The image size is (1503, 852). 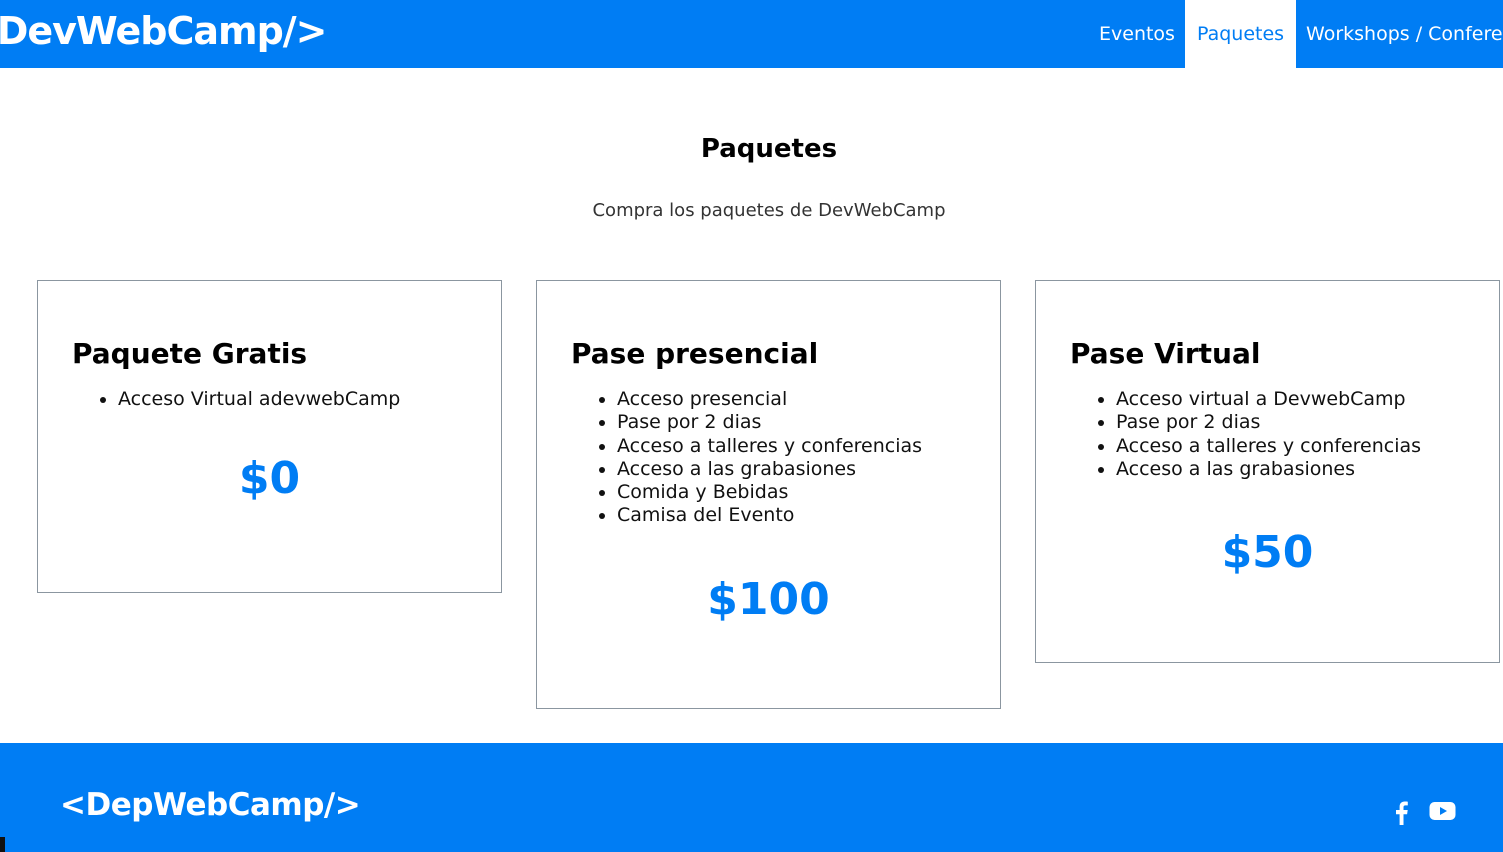 What do you see at coordinates (791, 399) in the screenshot?
I see `package-feature: Acceso presencial` at bounding box center [791, 399].